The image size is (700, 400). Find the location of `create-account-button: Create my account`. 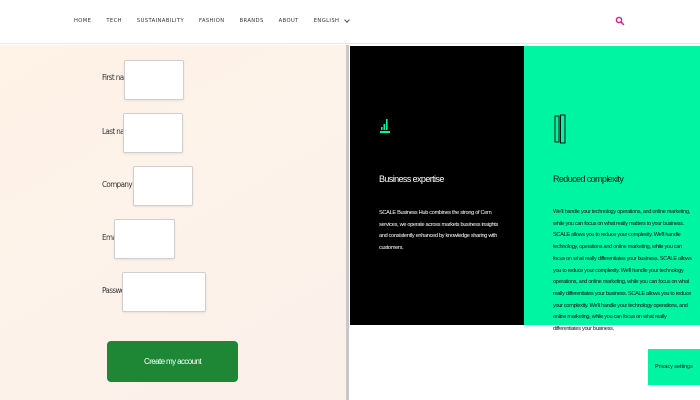

create-account-button: Create my account is located at coordinates (172, 361).